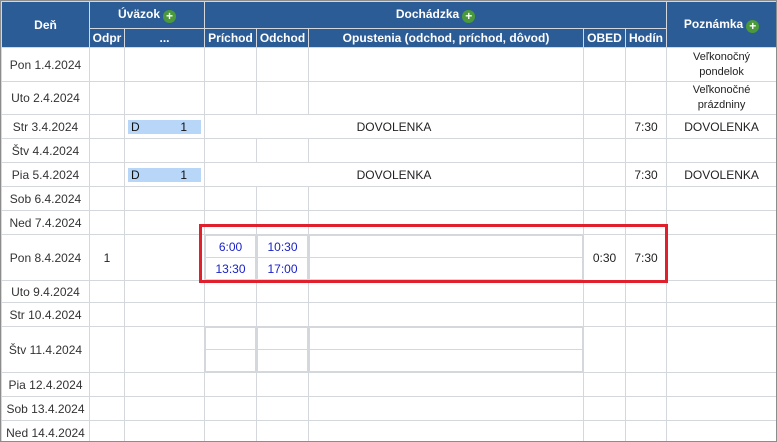  I want to click on day-cell: Pon 8.4.2024, so click(45, 257).